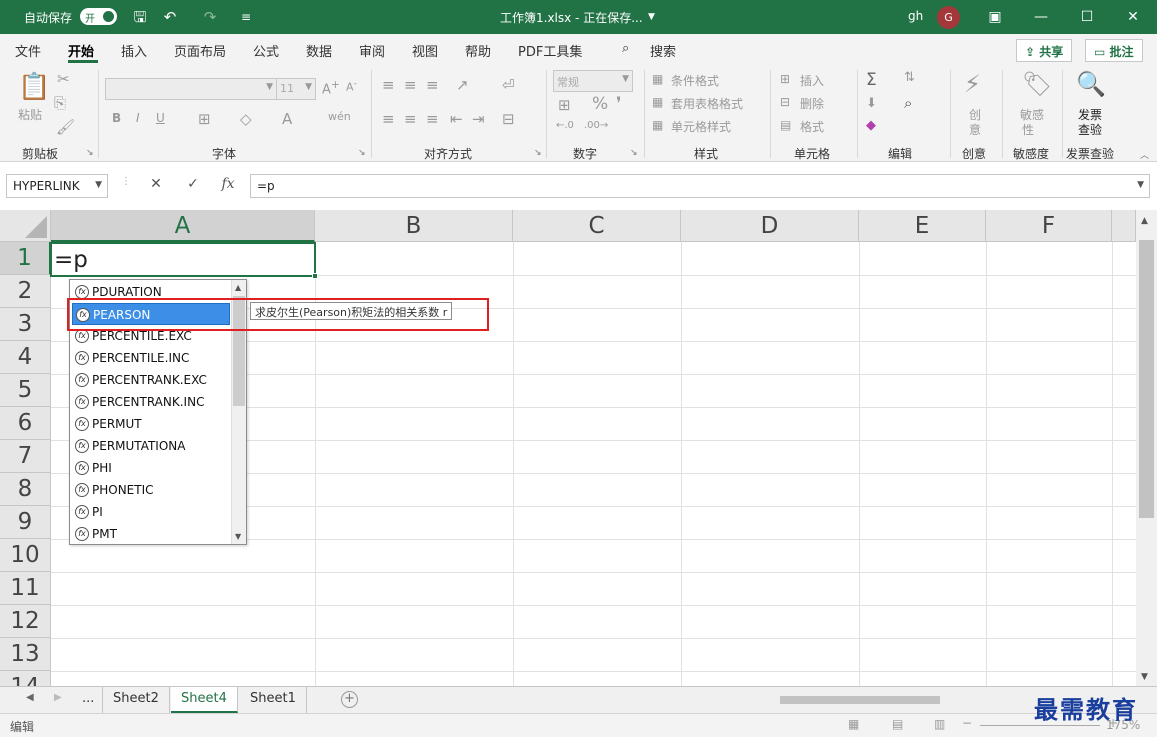 This screenshot has height=737, width=1157. I want to click on align-left-icon: ≡, so click(388, 119).